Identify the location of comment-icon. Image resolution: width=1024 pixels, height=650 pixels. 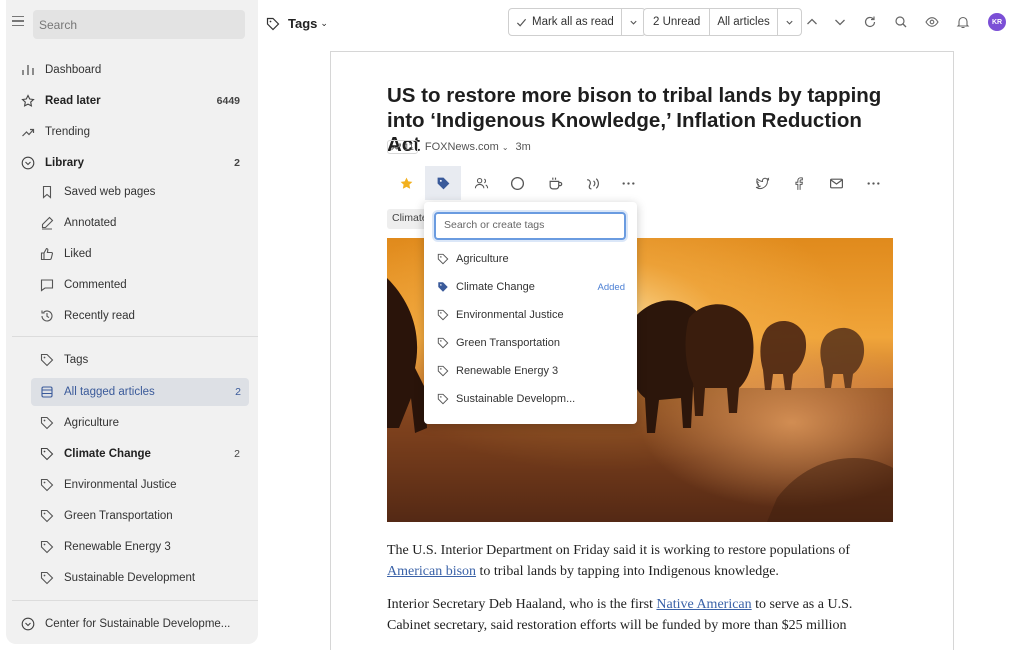
(47, 285).